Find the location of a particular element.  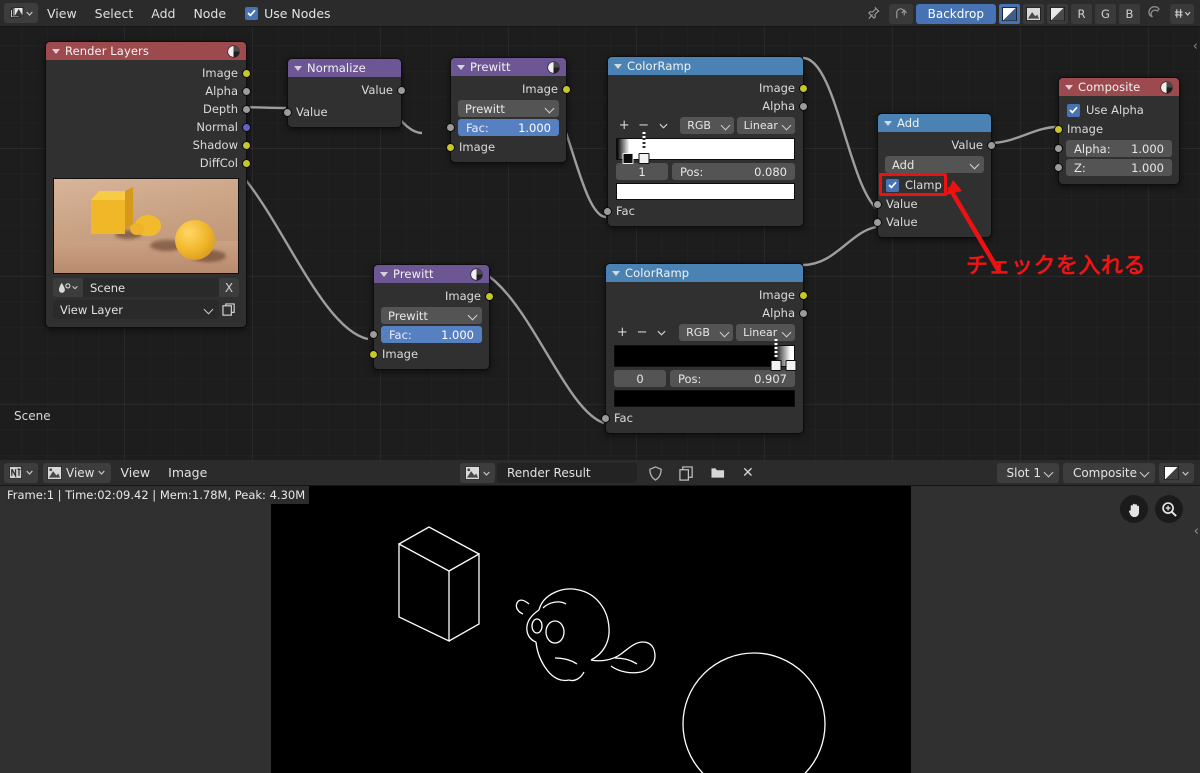

channel-blue: B is located at coordinates (1129, 13).